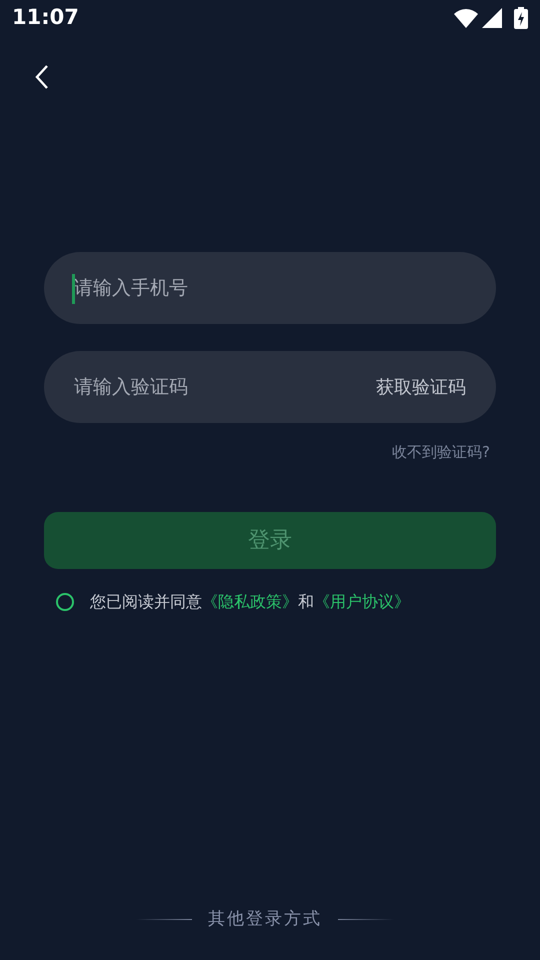 This screenshot has height=960, width=540. I want to click on privacy-link: 《隐私政策》, so click(250, 601).